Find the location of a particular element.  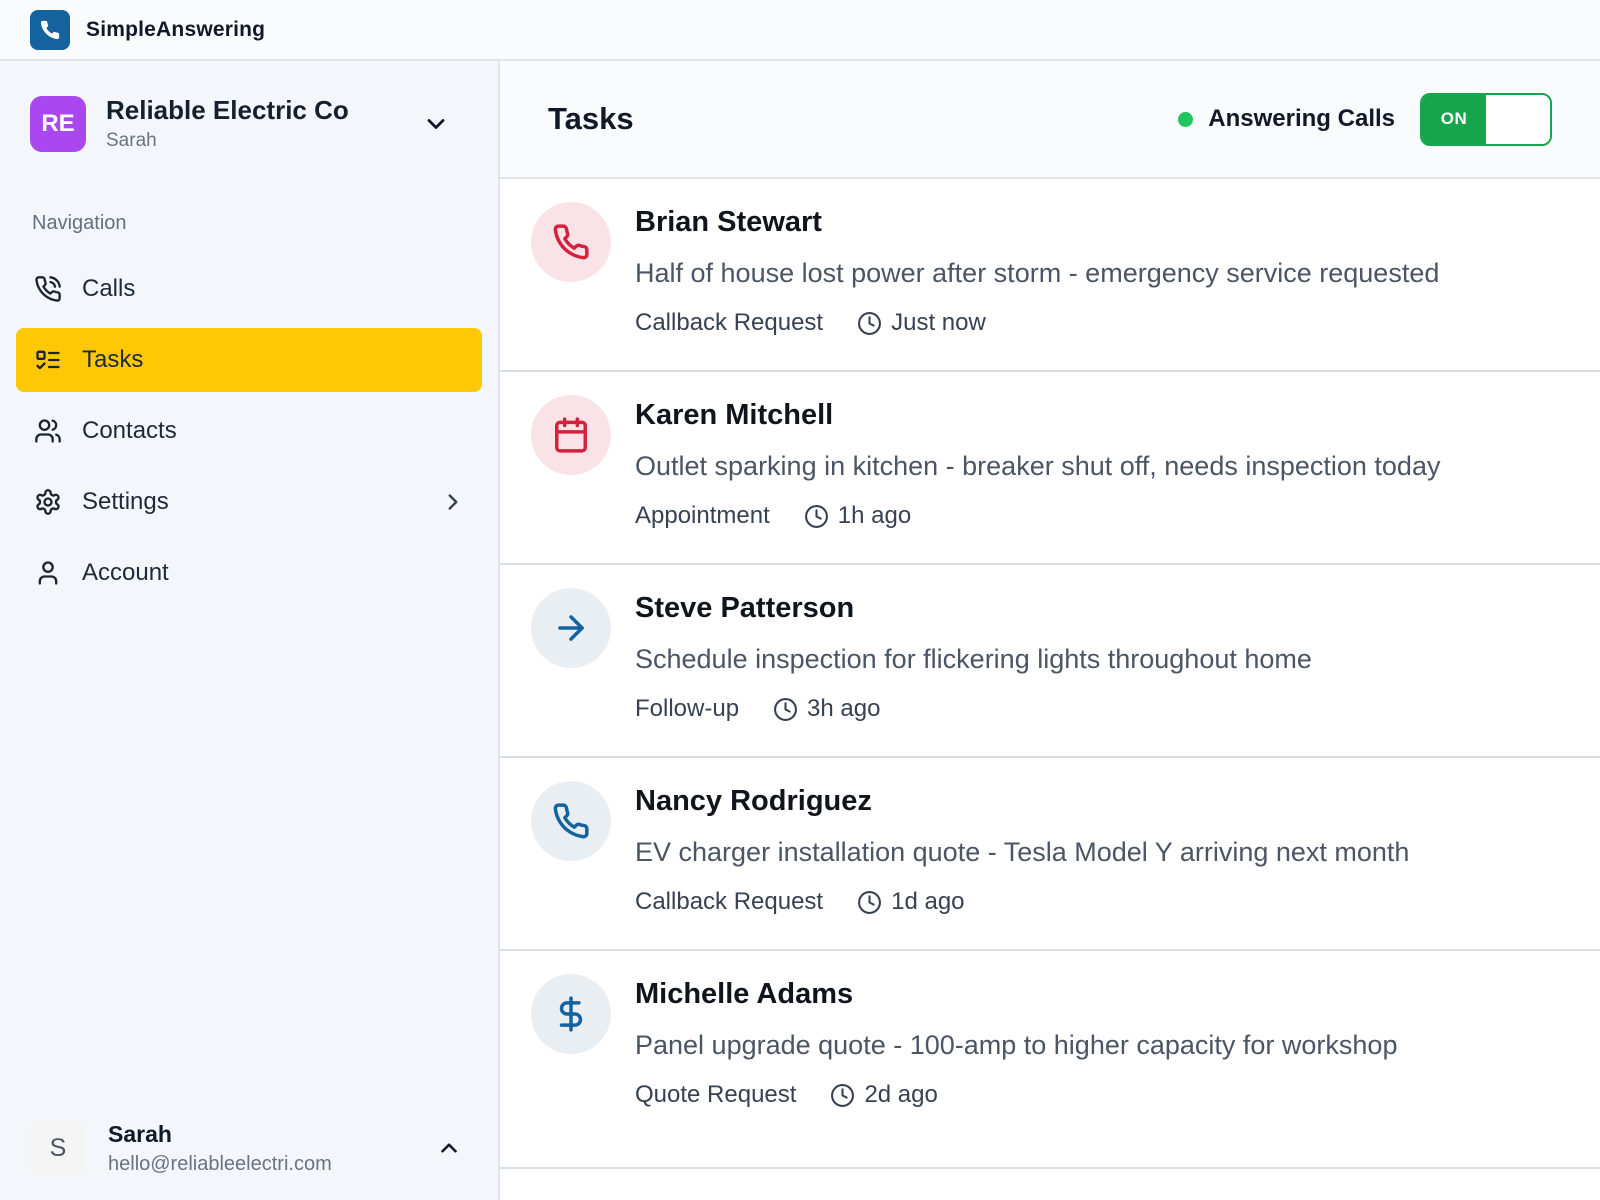

task-name: Michelle Adams is located at coordinates (744, 994).